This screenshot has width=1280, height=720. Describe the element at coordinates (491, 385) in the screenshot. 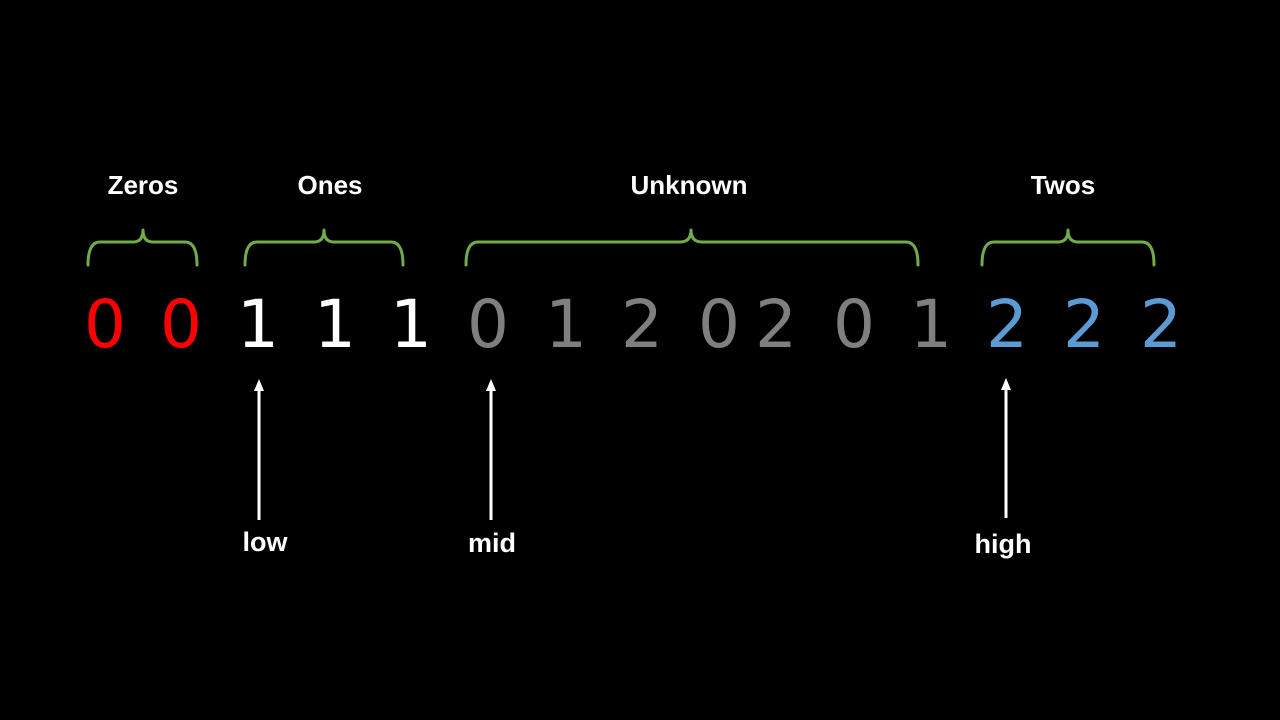

I see `arrow-mid-head` at that location.